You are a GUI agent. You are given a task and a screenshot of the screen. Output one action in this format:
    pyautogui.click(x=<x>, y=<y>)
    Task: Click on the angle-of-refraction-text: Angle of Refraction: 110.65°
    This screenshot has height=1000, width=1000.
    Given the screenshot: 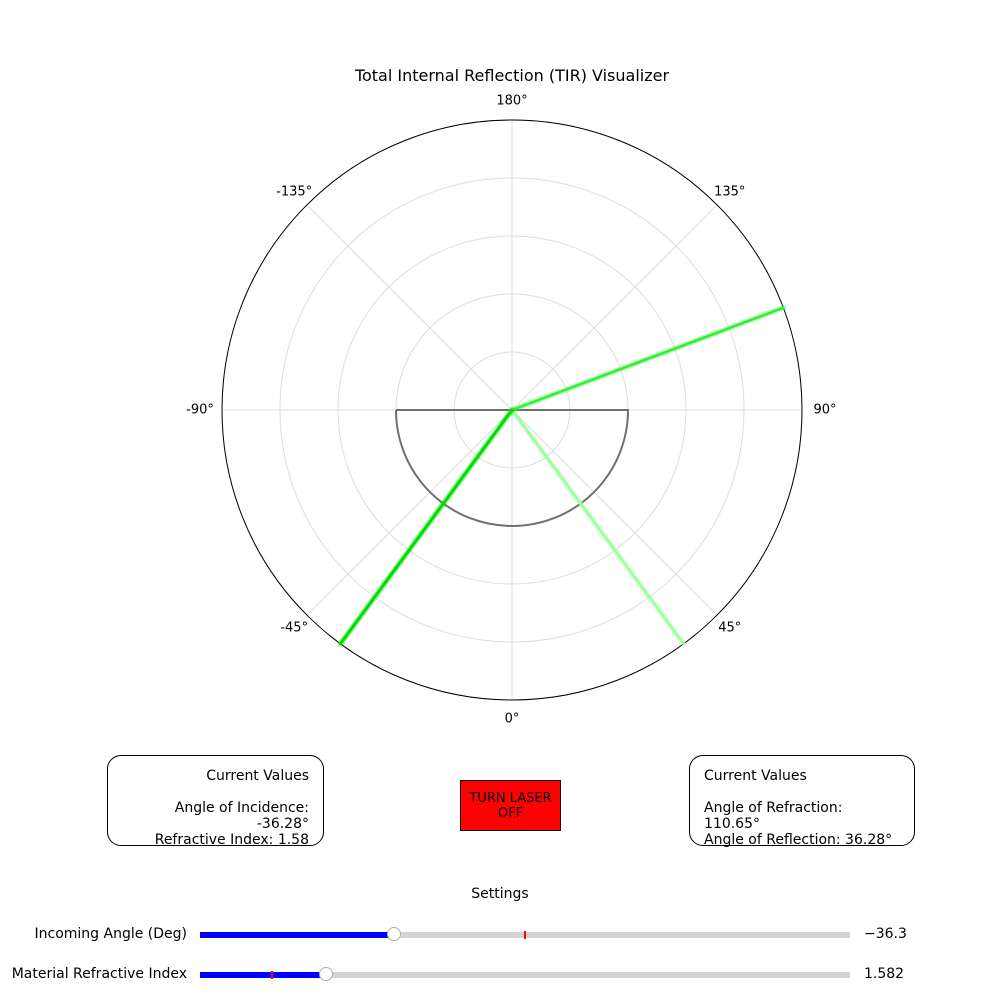 What is the action you would take?
    pyautogui.click(x=773, y=816)
    